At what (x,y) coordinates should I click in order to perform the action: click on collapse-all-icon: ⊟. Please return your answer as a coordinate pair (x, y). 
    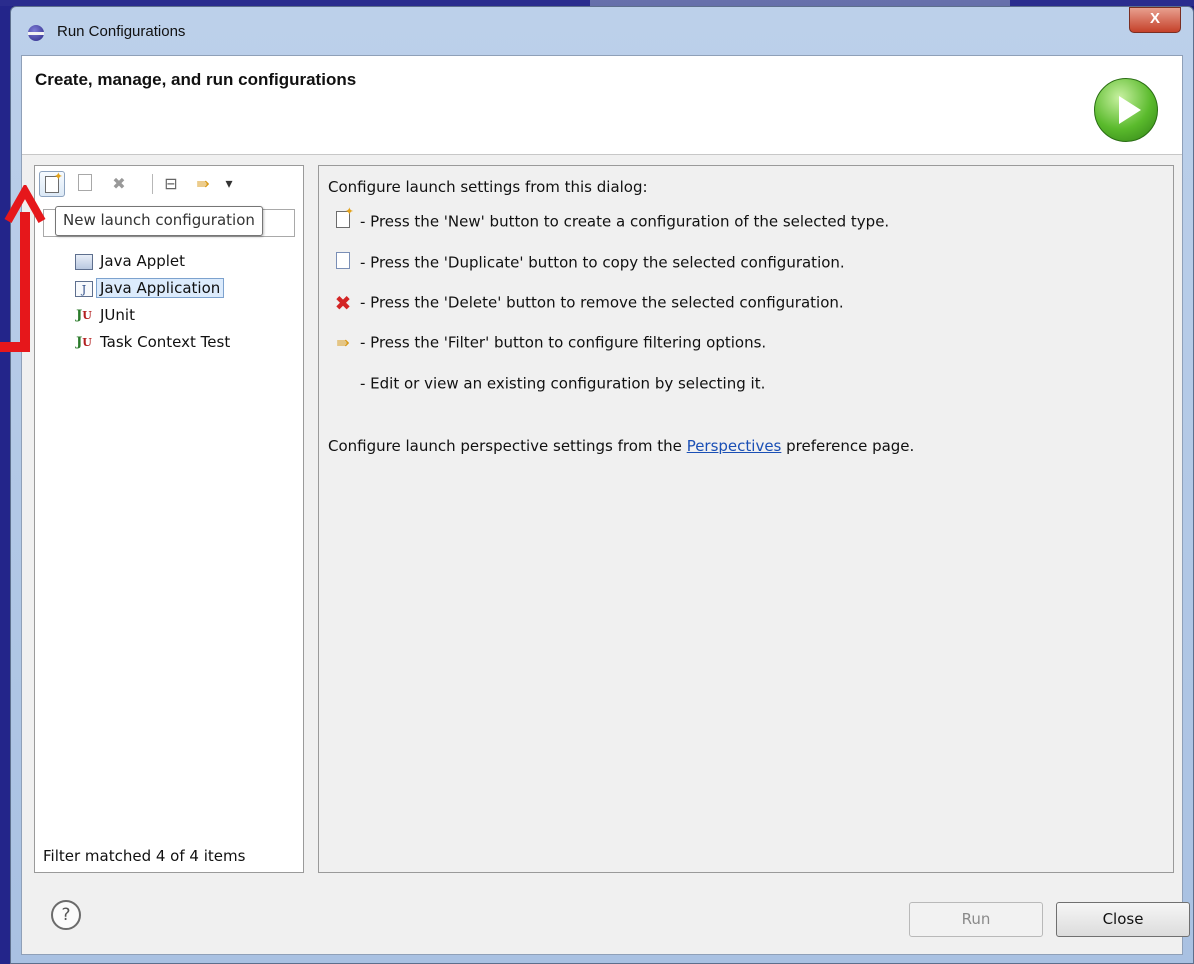
    Looking at the image, I should click on (171, 184).